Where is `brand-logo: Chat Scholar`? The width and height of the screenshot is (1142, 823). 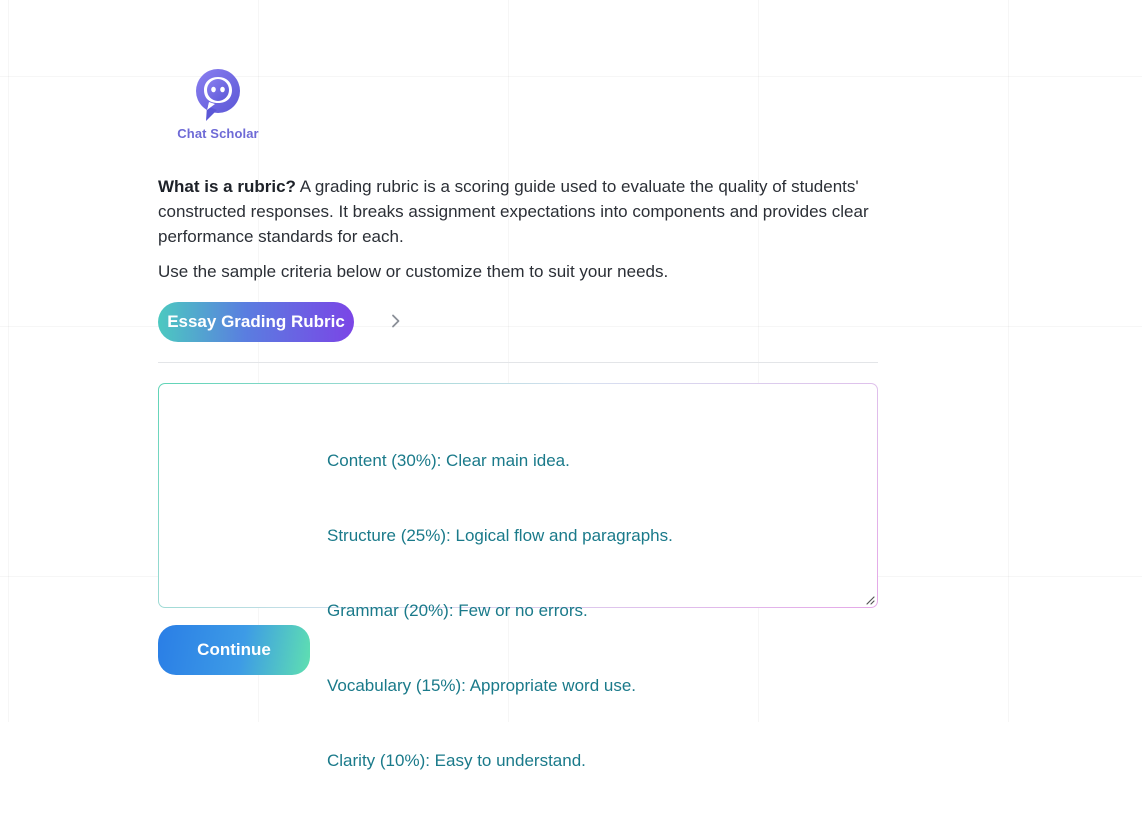
brand-logo: Chat Scholar is located at coordinates (218, 104).